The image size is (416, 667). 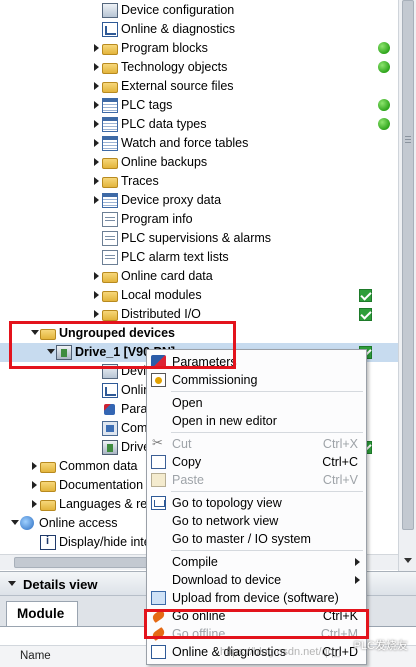 I want to click on menu-item-download-to-device: Download to device, so click(x=256, y=580).